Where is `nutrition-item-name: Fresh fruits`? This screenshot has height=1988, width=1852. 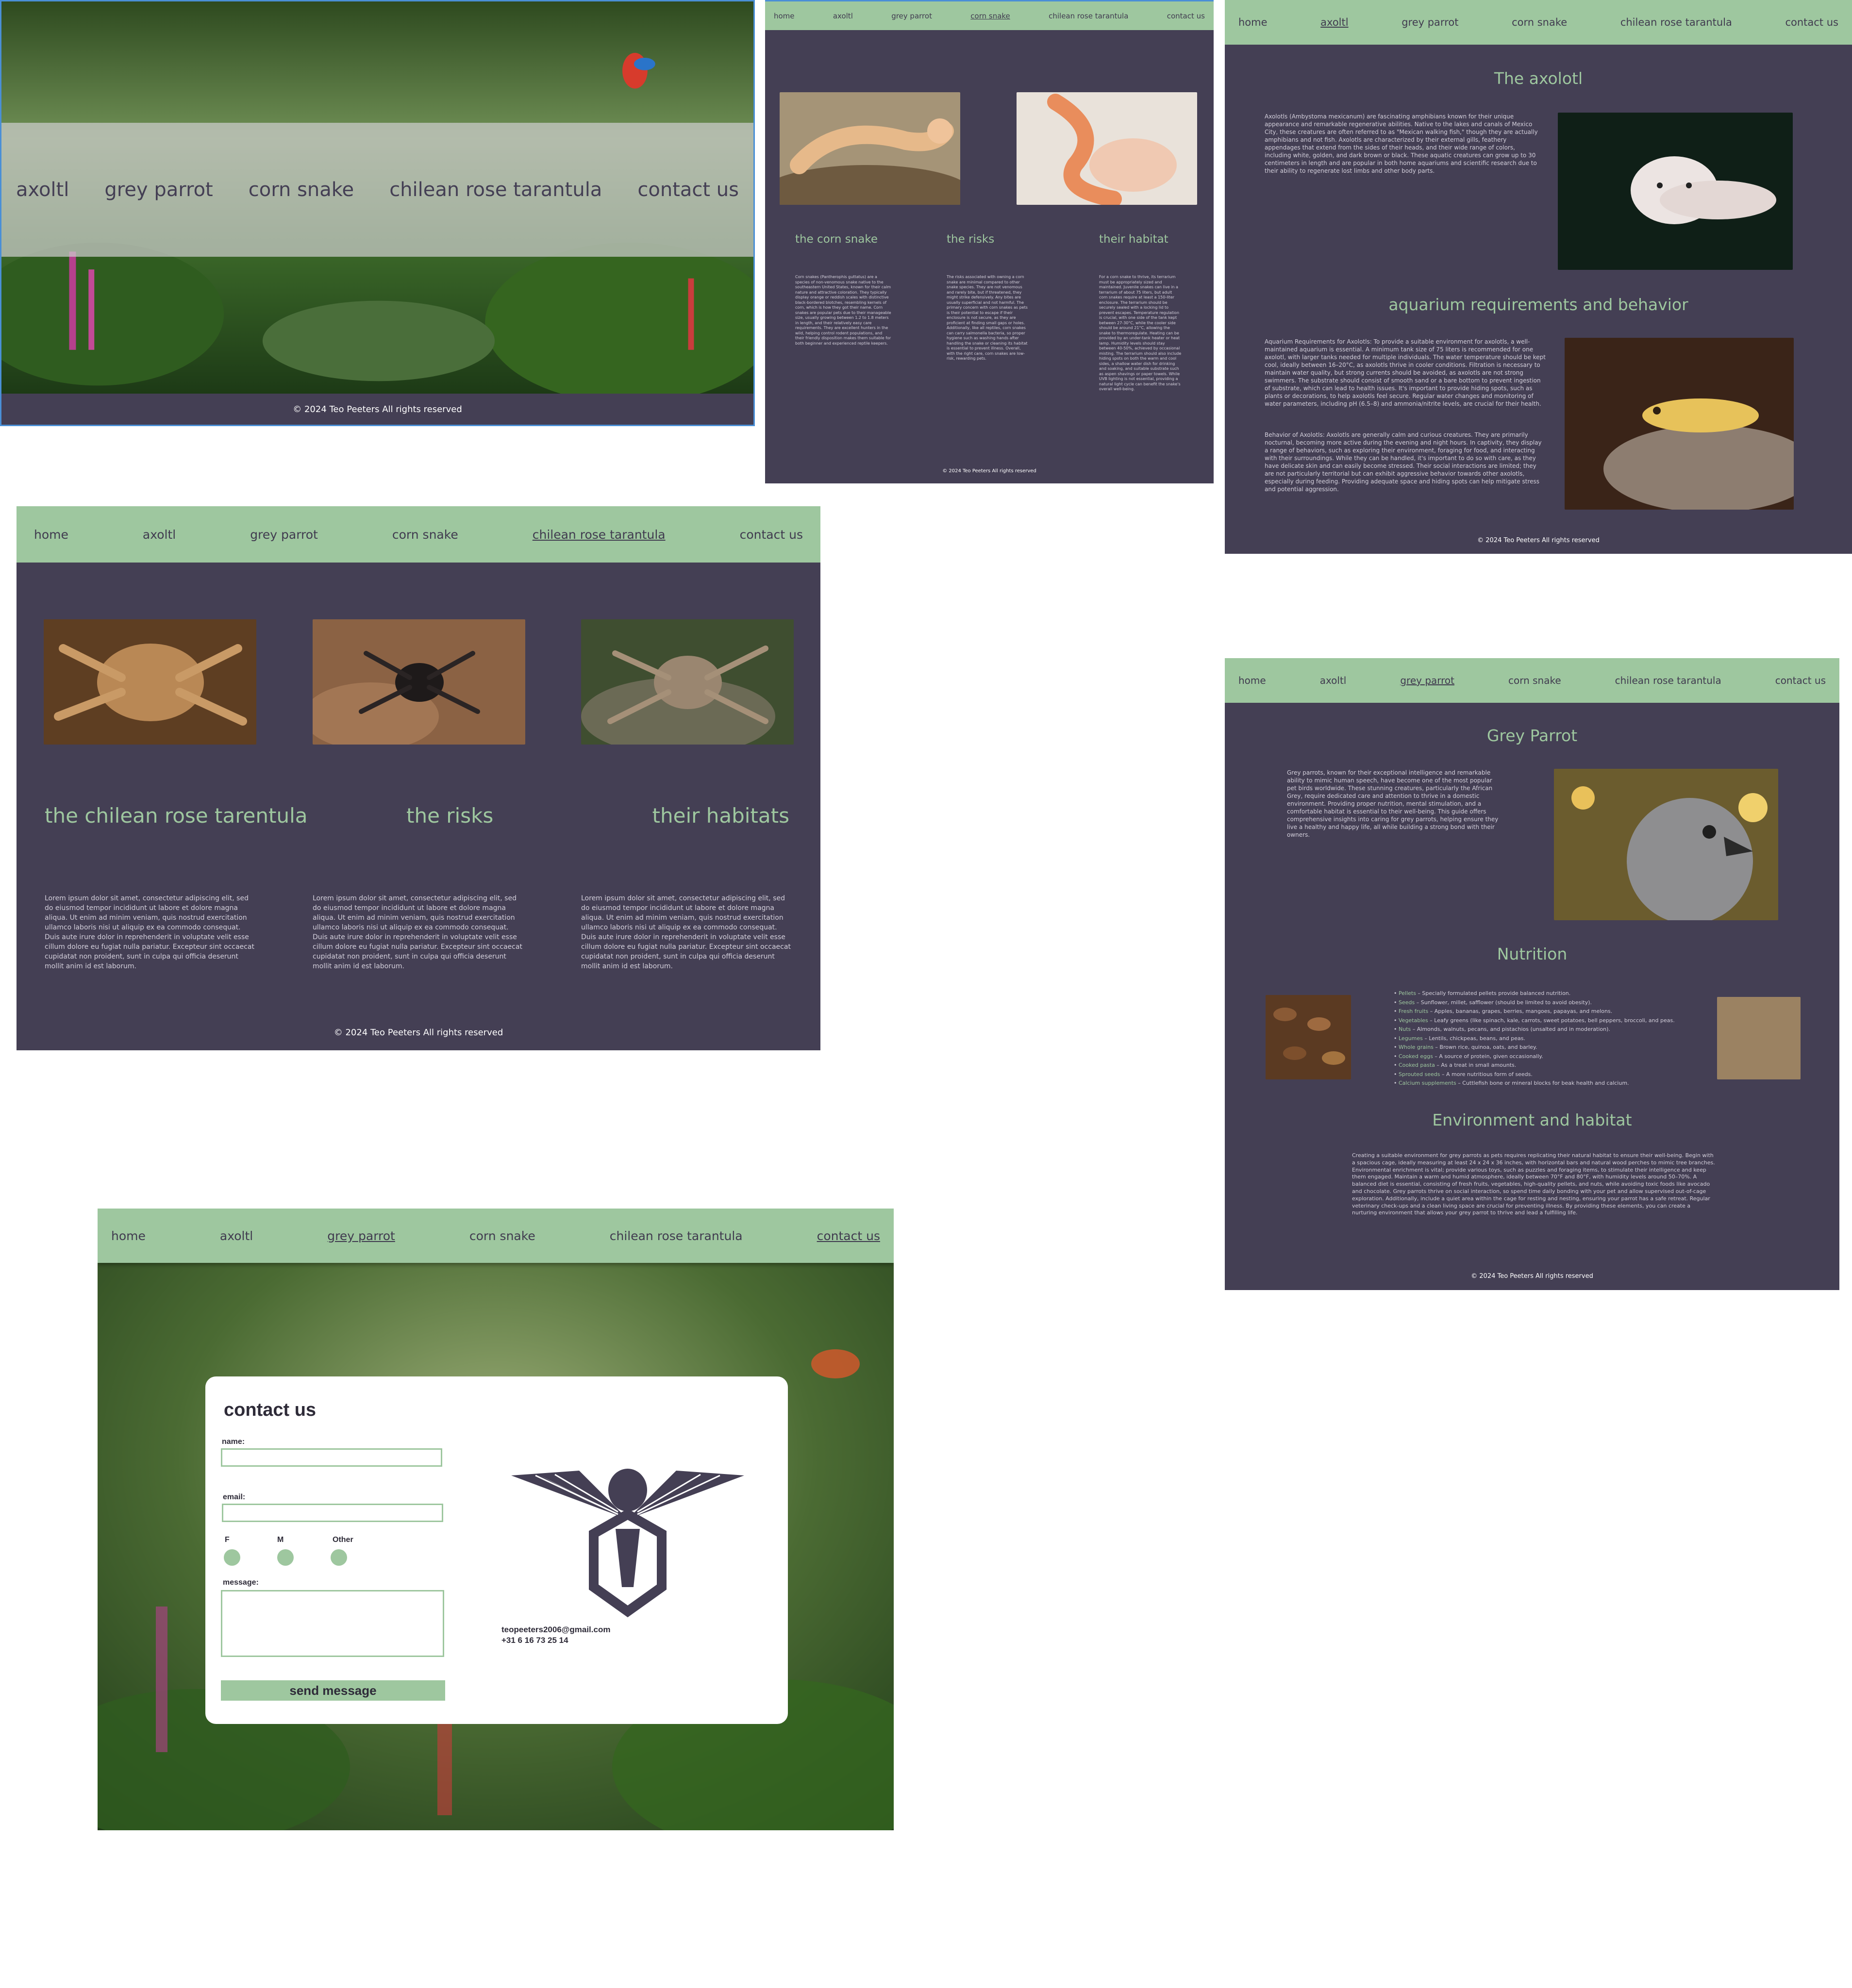 nutrition-item-name: Fresh fruits is located at coordinates (1414, 1011).